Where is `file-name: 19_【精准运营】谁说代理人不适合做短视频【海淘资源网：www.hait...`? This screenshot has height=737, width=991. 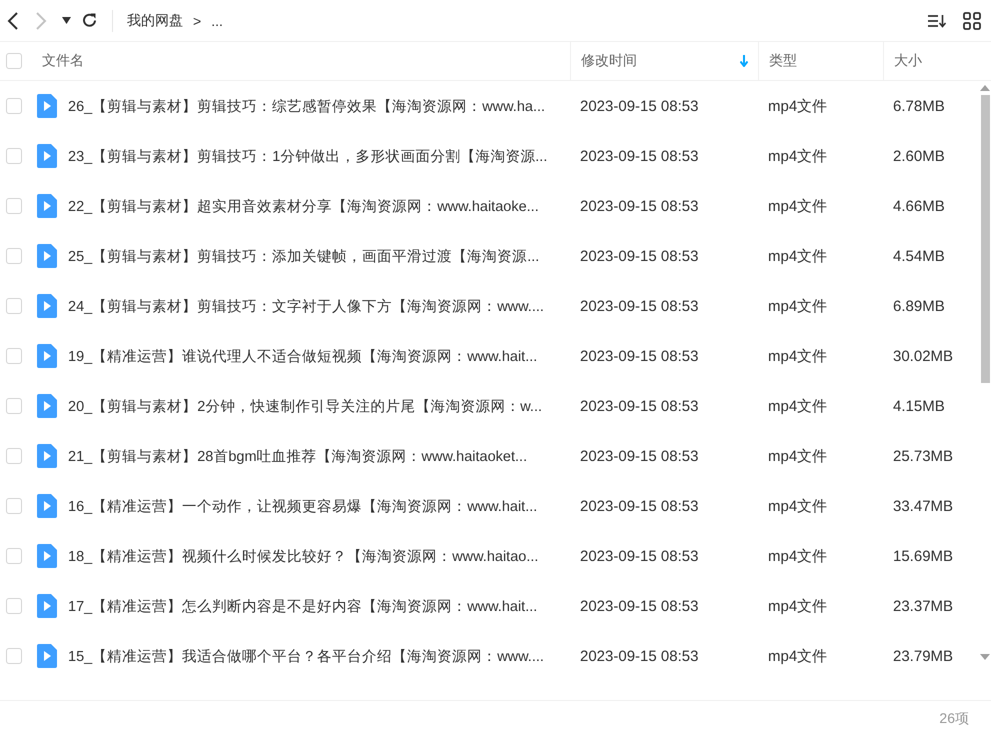 file-name: 19_【精准运营】谁说代理人不适合做短视频【海淘资源网：www.hait... is located at coordinates (319, 356).